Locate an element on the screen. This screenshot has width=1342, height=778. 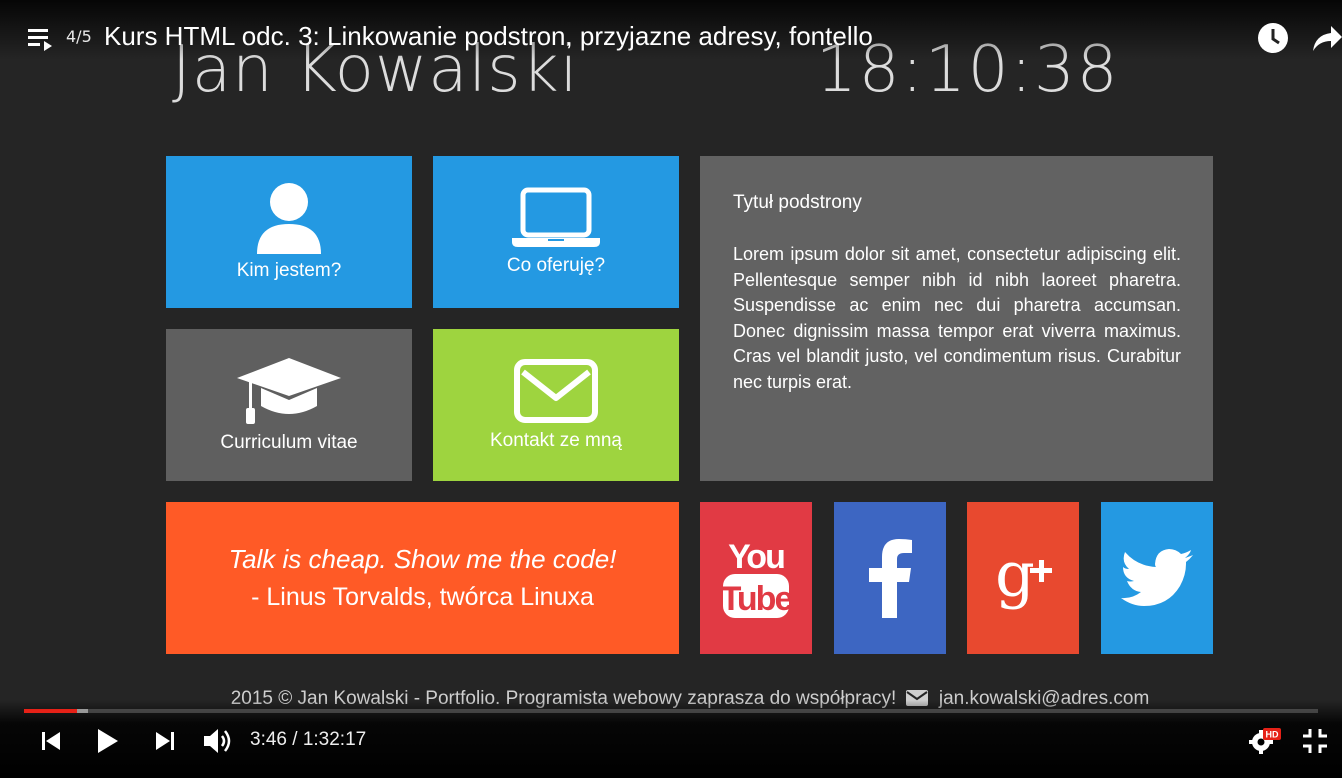
twitter-icon is located at coordinates (1157, 577).